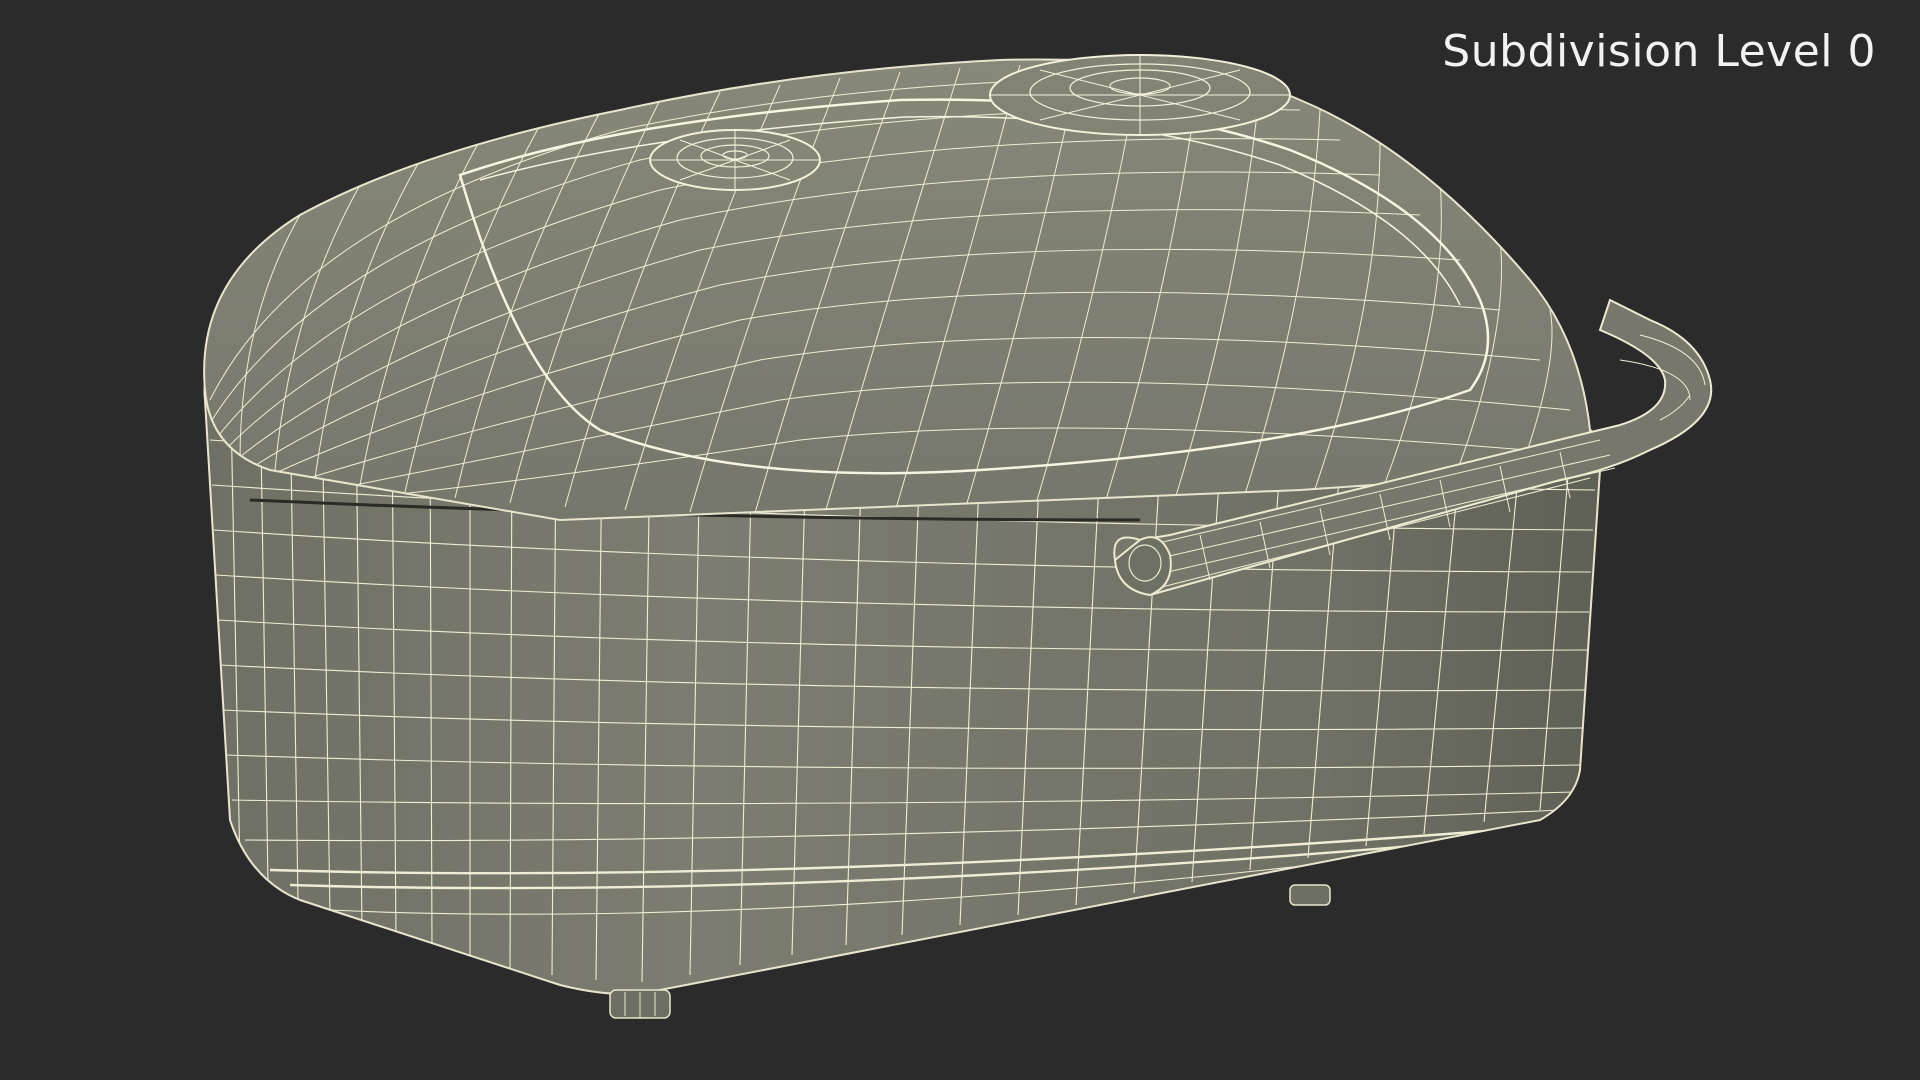 The image size is (1920, 1080). Describe the element at coordinates (1140, 95) in the screenshot. I see `lid-vent-knob` at that location.